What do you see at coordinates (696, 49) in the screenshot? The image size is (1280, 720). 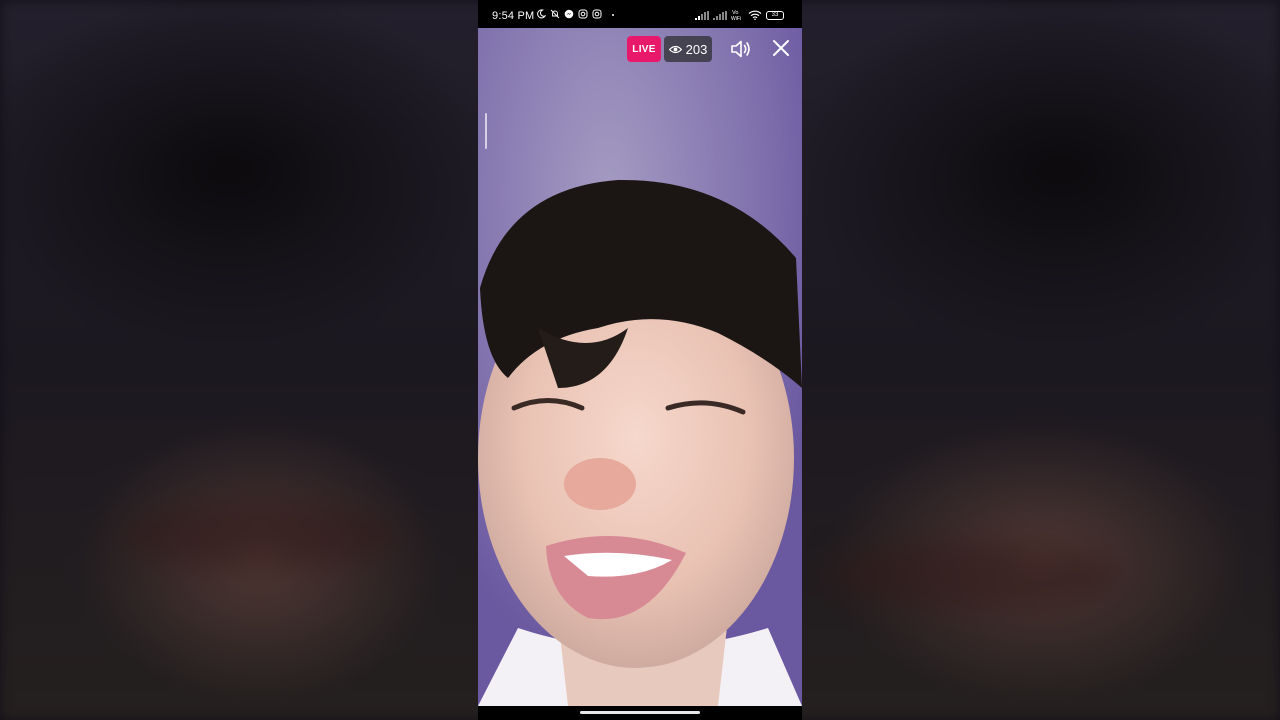 I see `viewer-count: 203` at bounding box center [696, 49].